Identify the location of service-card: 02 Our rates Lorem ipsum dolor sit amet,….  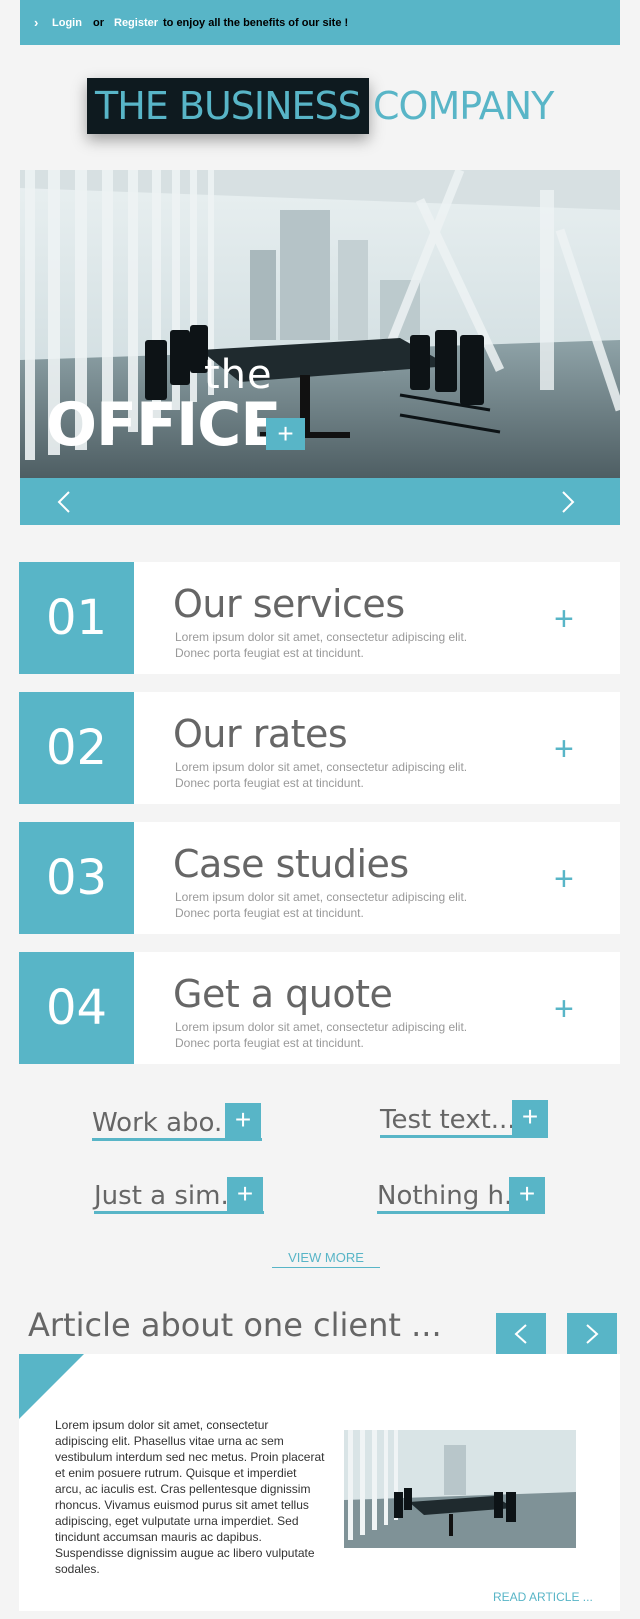
(319, 748).